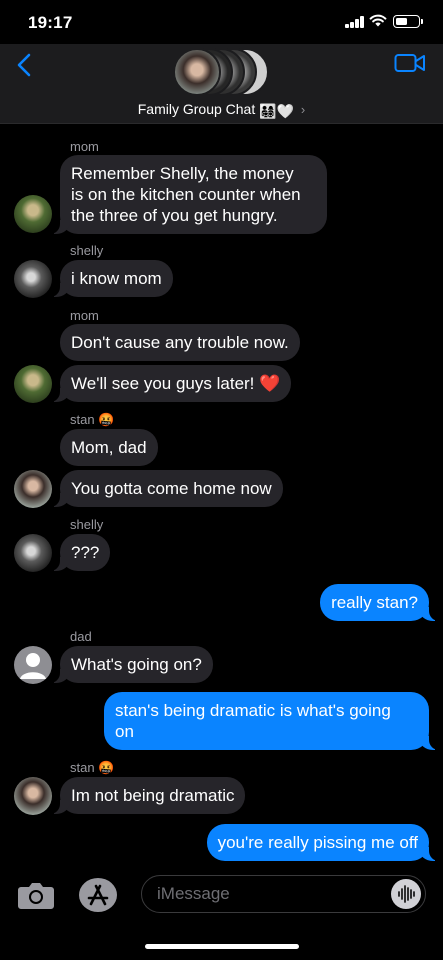  I want to click on message-bubble: i know mom, so click(111, 278).